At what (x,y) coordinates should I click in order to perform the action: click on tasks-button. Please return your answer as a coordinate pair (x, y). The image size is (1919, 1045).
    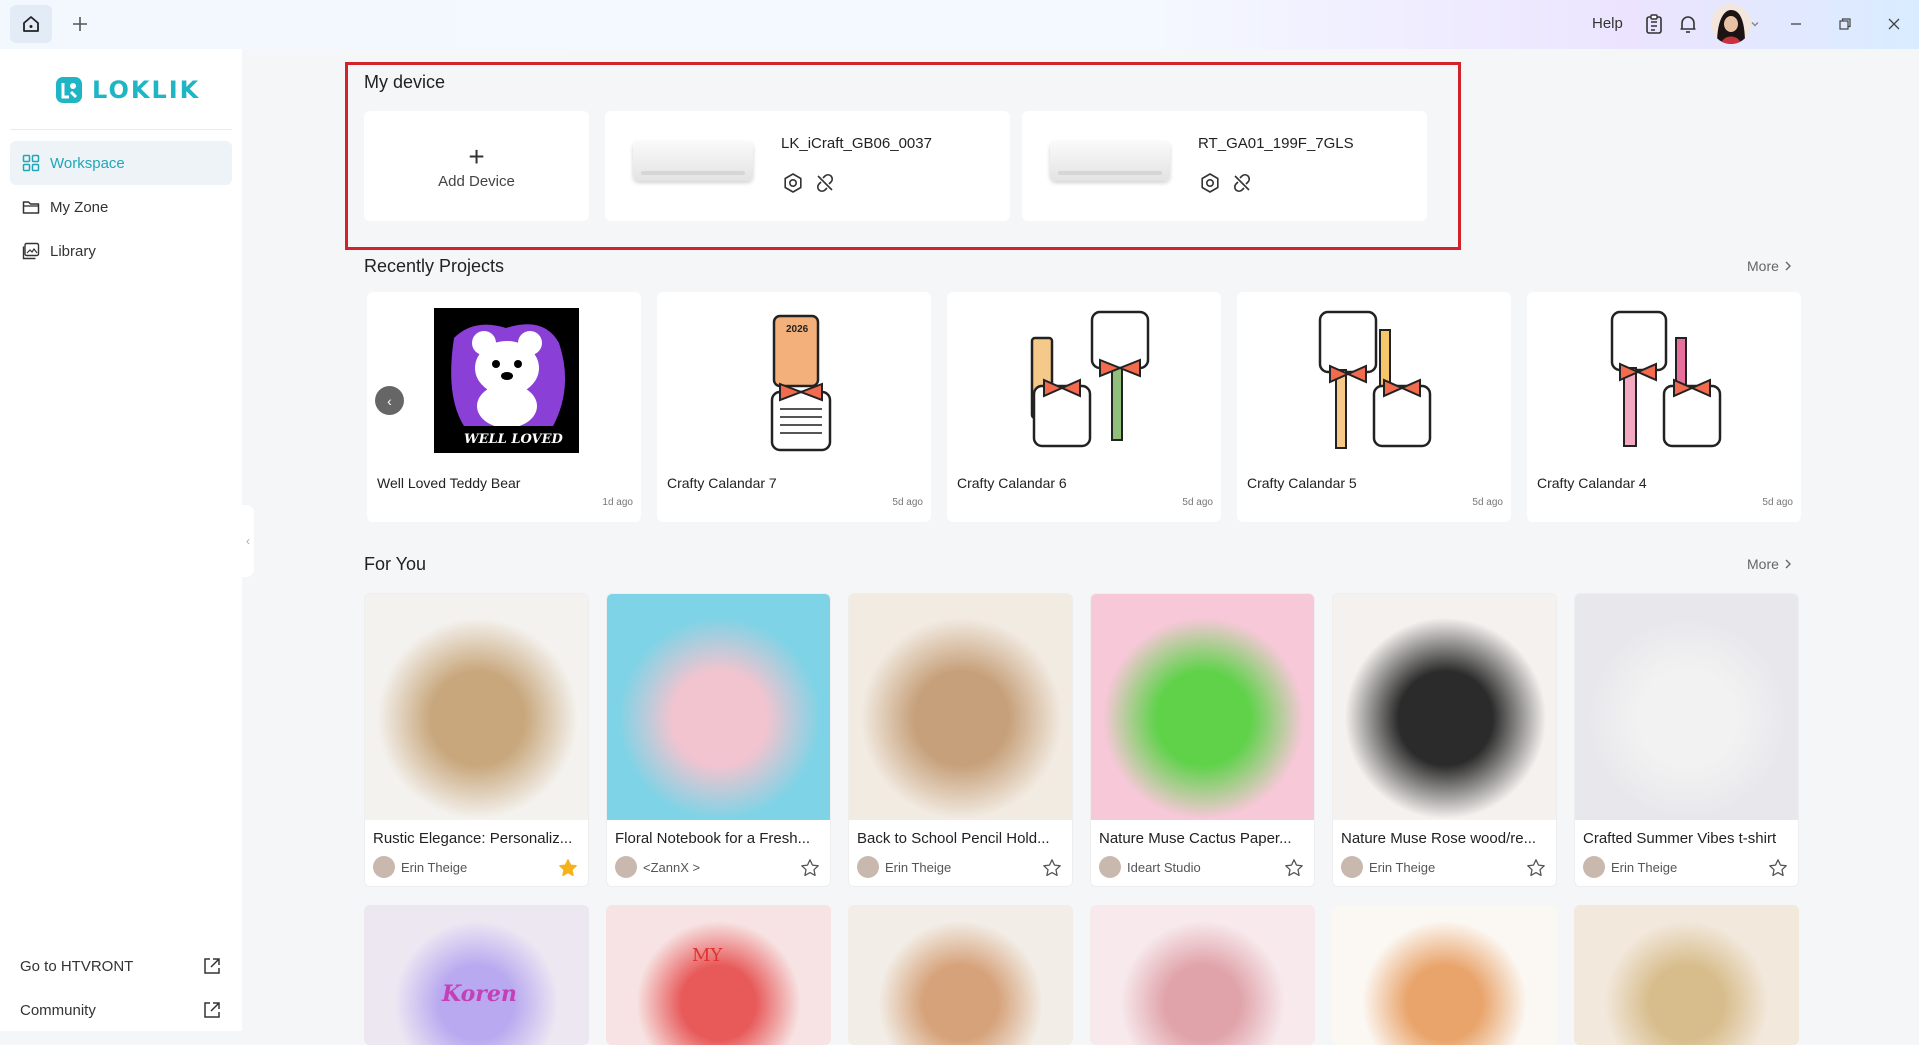
    Looking at the image, I should click on (1654, 24).